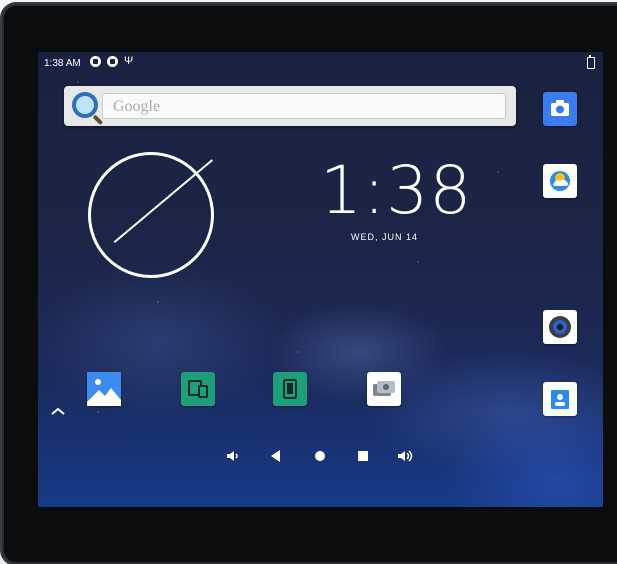  What do you see at coordinates (320, 63) in the screenshot?
I see `status-bar: 1:38 AM Ψ` at bounding box center [320, 63].